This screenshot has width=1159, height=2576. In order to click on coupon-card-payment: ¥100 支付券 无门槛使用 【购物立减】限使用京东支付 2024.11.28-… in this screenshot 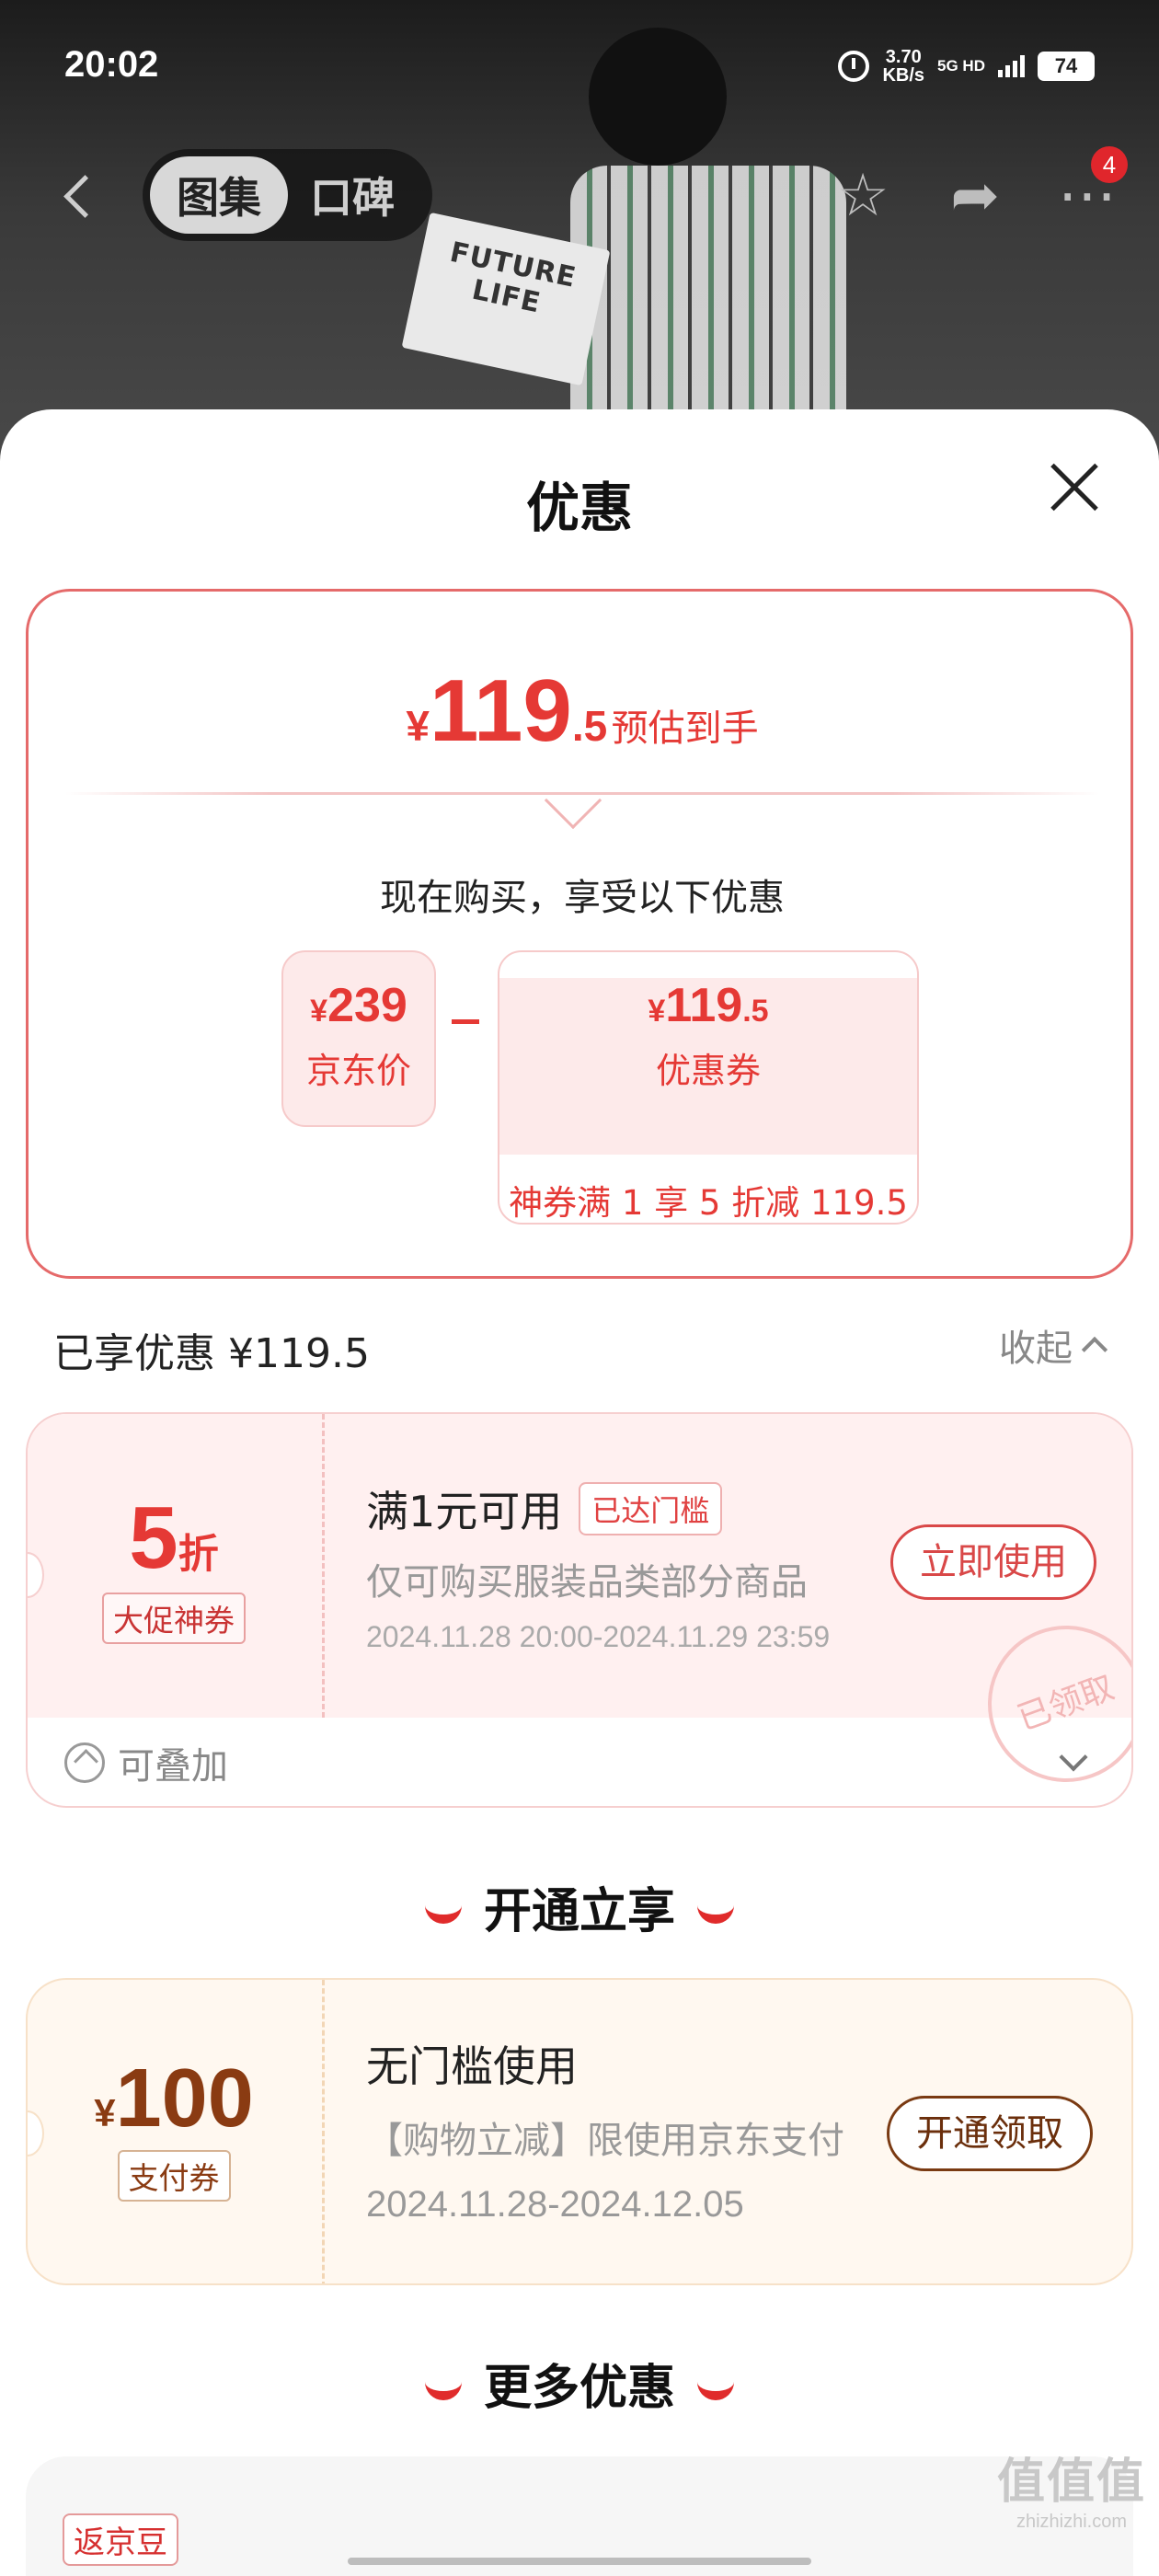, I will do `click(579, 2131)`.